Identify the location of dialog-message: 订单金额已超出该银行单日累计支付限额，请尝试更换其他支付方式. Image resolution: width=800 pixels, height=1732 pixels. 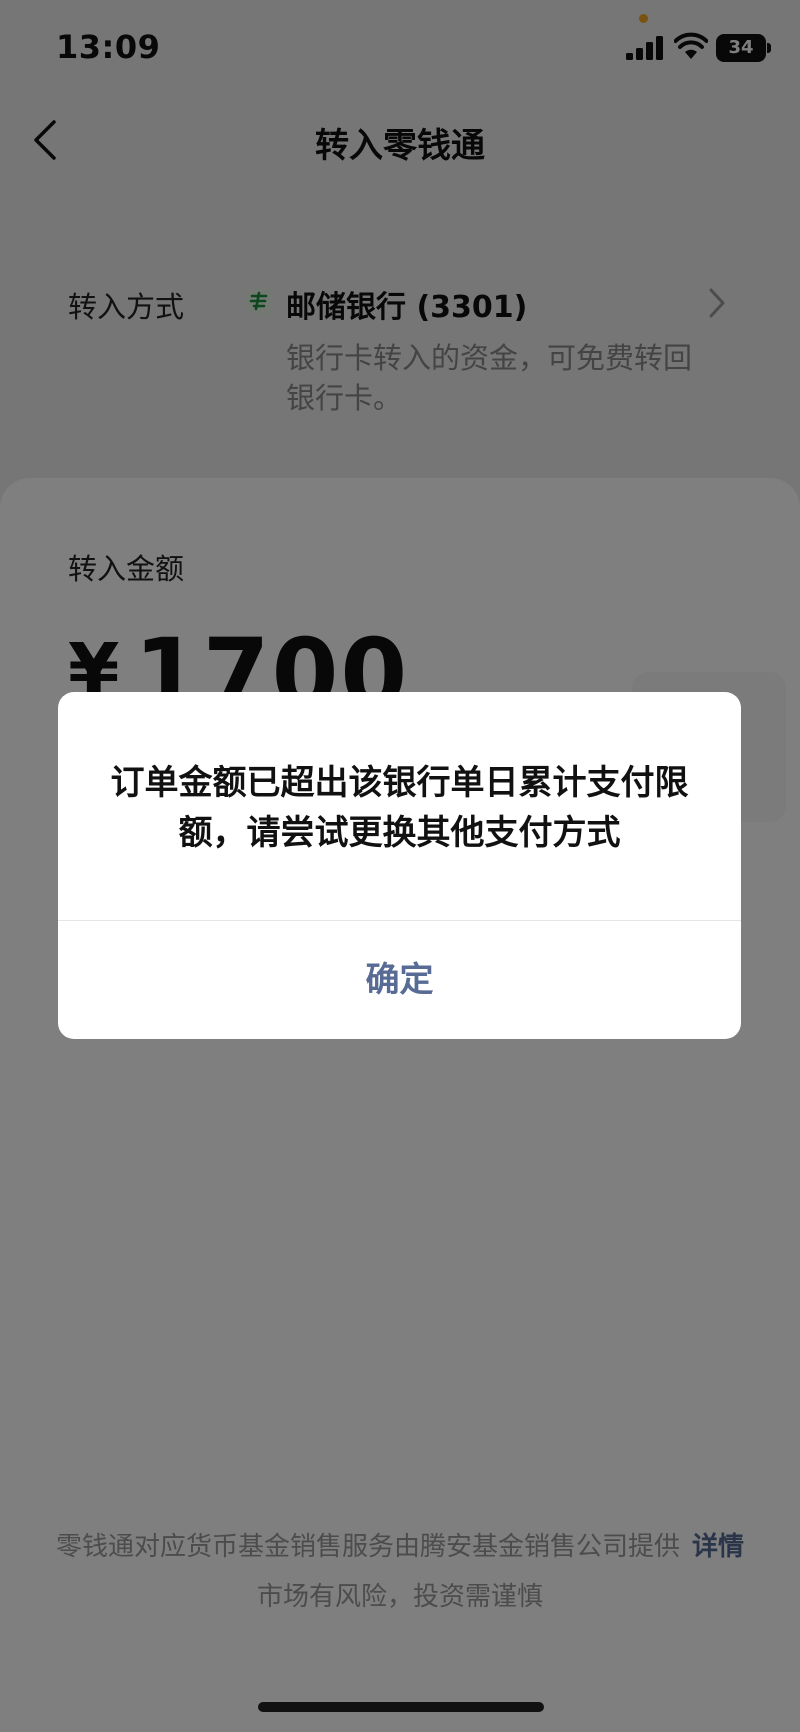
(399, 808).